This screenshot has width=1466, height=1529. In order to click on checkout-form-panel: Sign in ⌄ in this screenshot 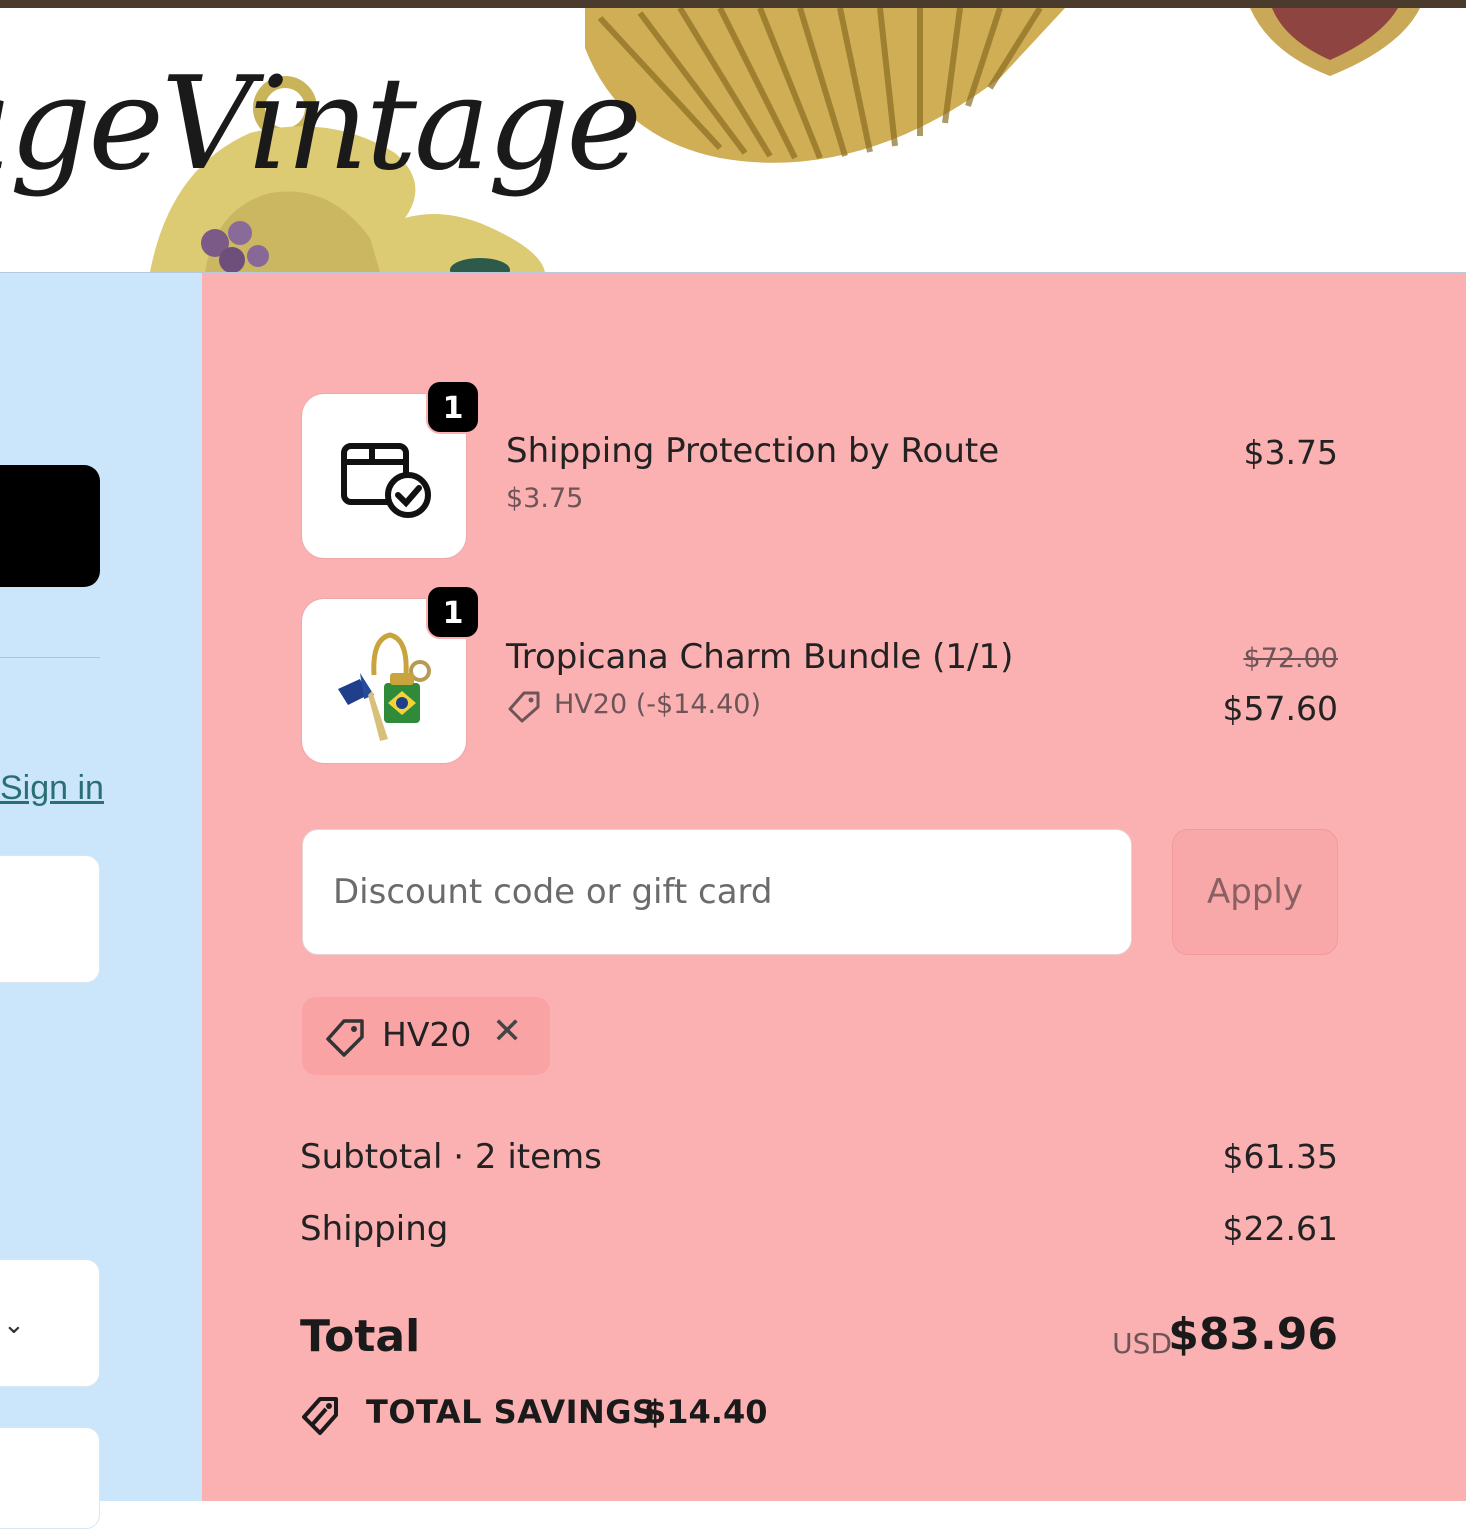, I will do `click(101, 900)`.